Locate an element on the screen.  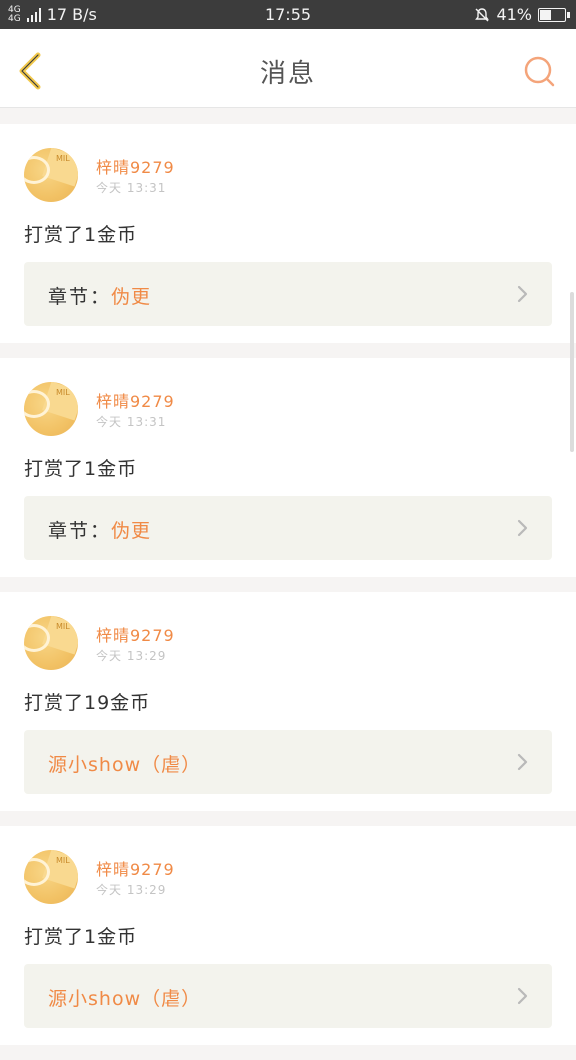
scrollbar is located at coordinates (572, 372).